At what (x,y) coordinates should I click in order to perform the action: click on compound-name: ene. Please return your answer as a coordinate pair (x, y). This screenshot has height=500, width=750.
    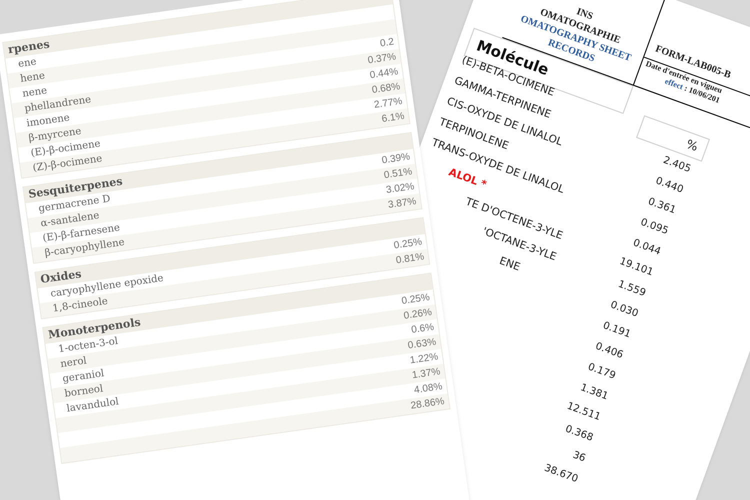
    Looking at the image, I should click on (27, 64).